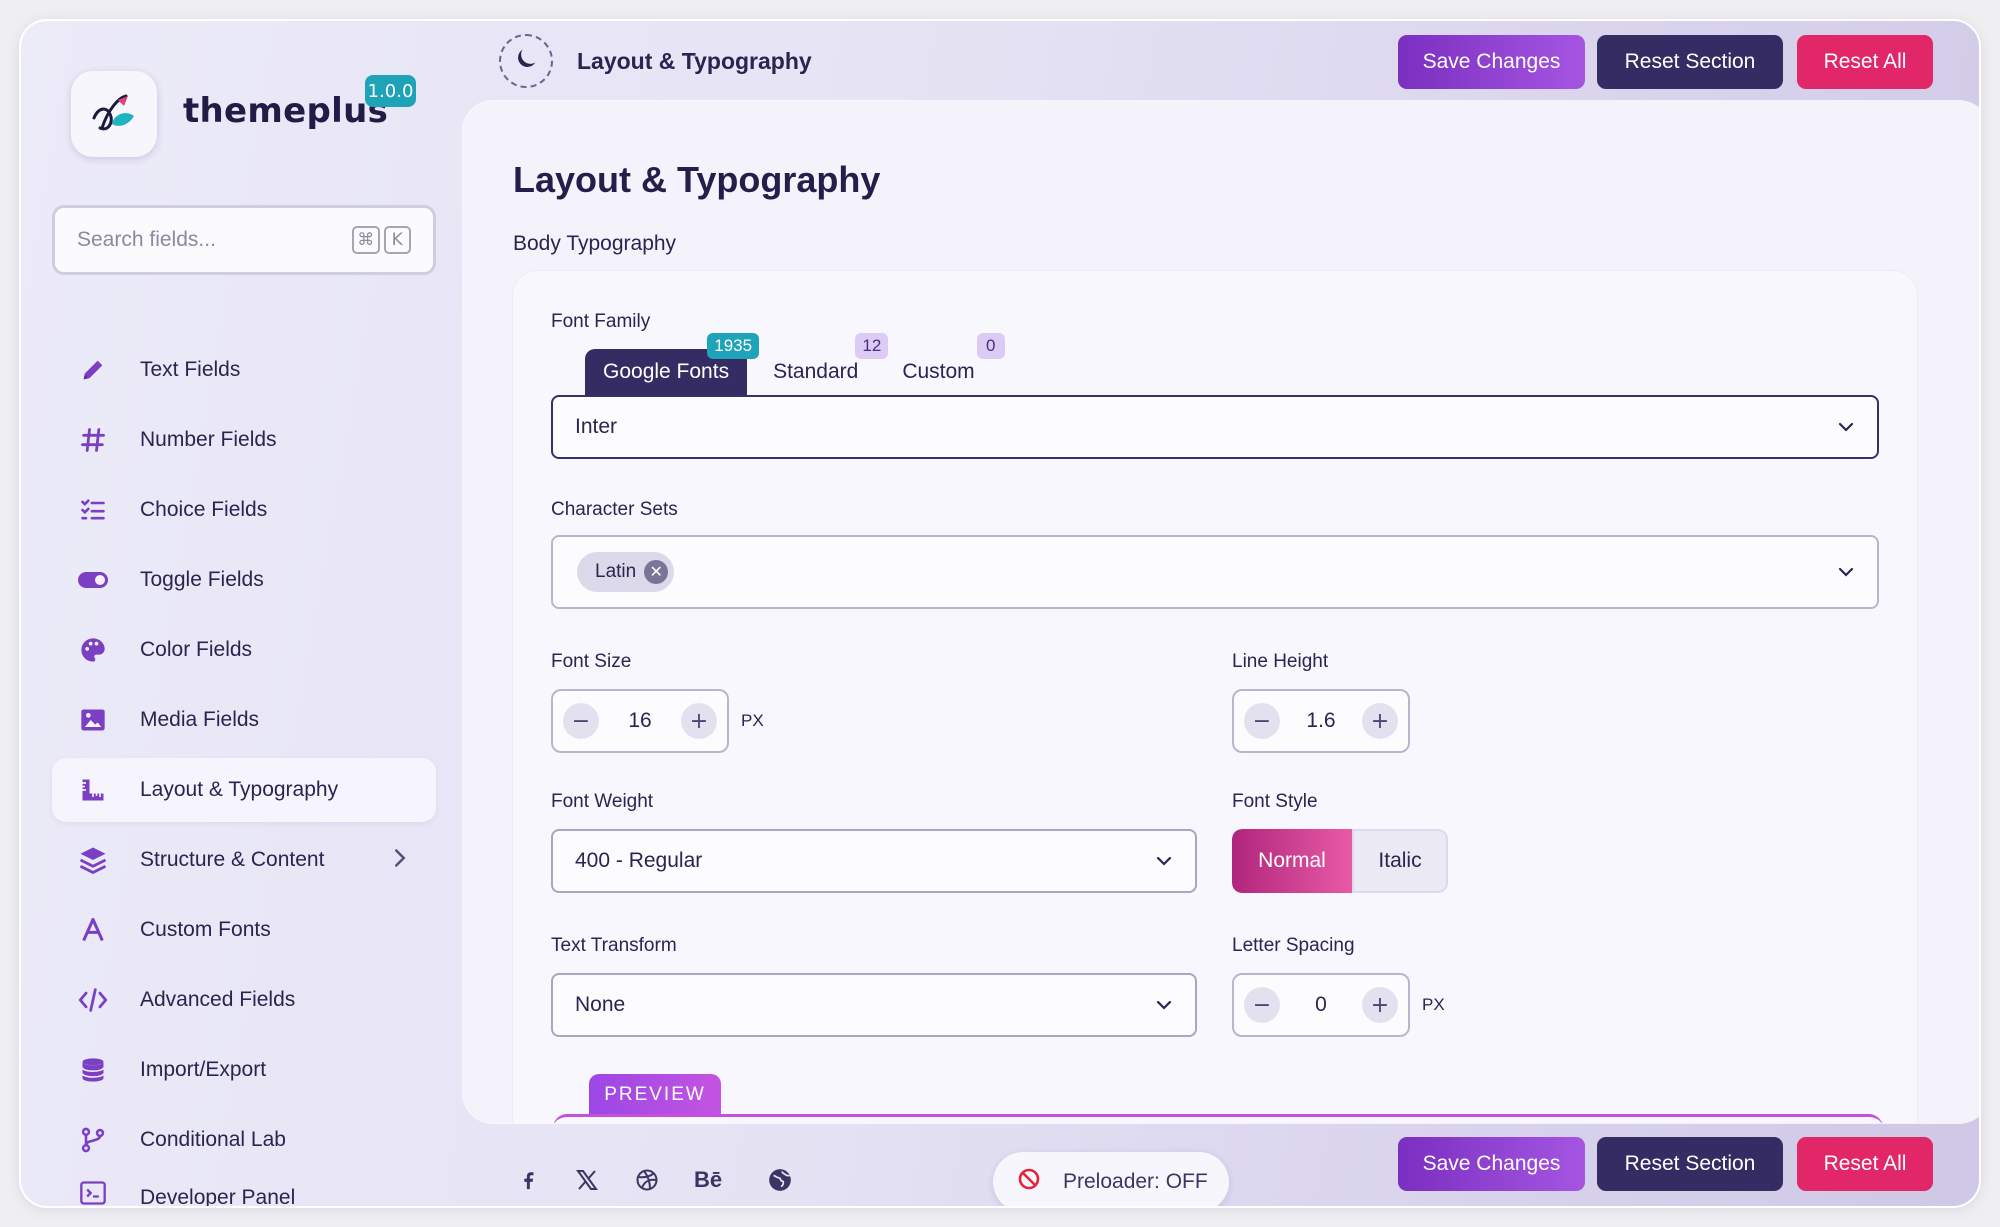 This screenshot has width=2000, height=1227. I want to click on remove-chip-icon: ✕, so click(656, 572).